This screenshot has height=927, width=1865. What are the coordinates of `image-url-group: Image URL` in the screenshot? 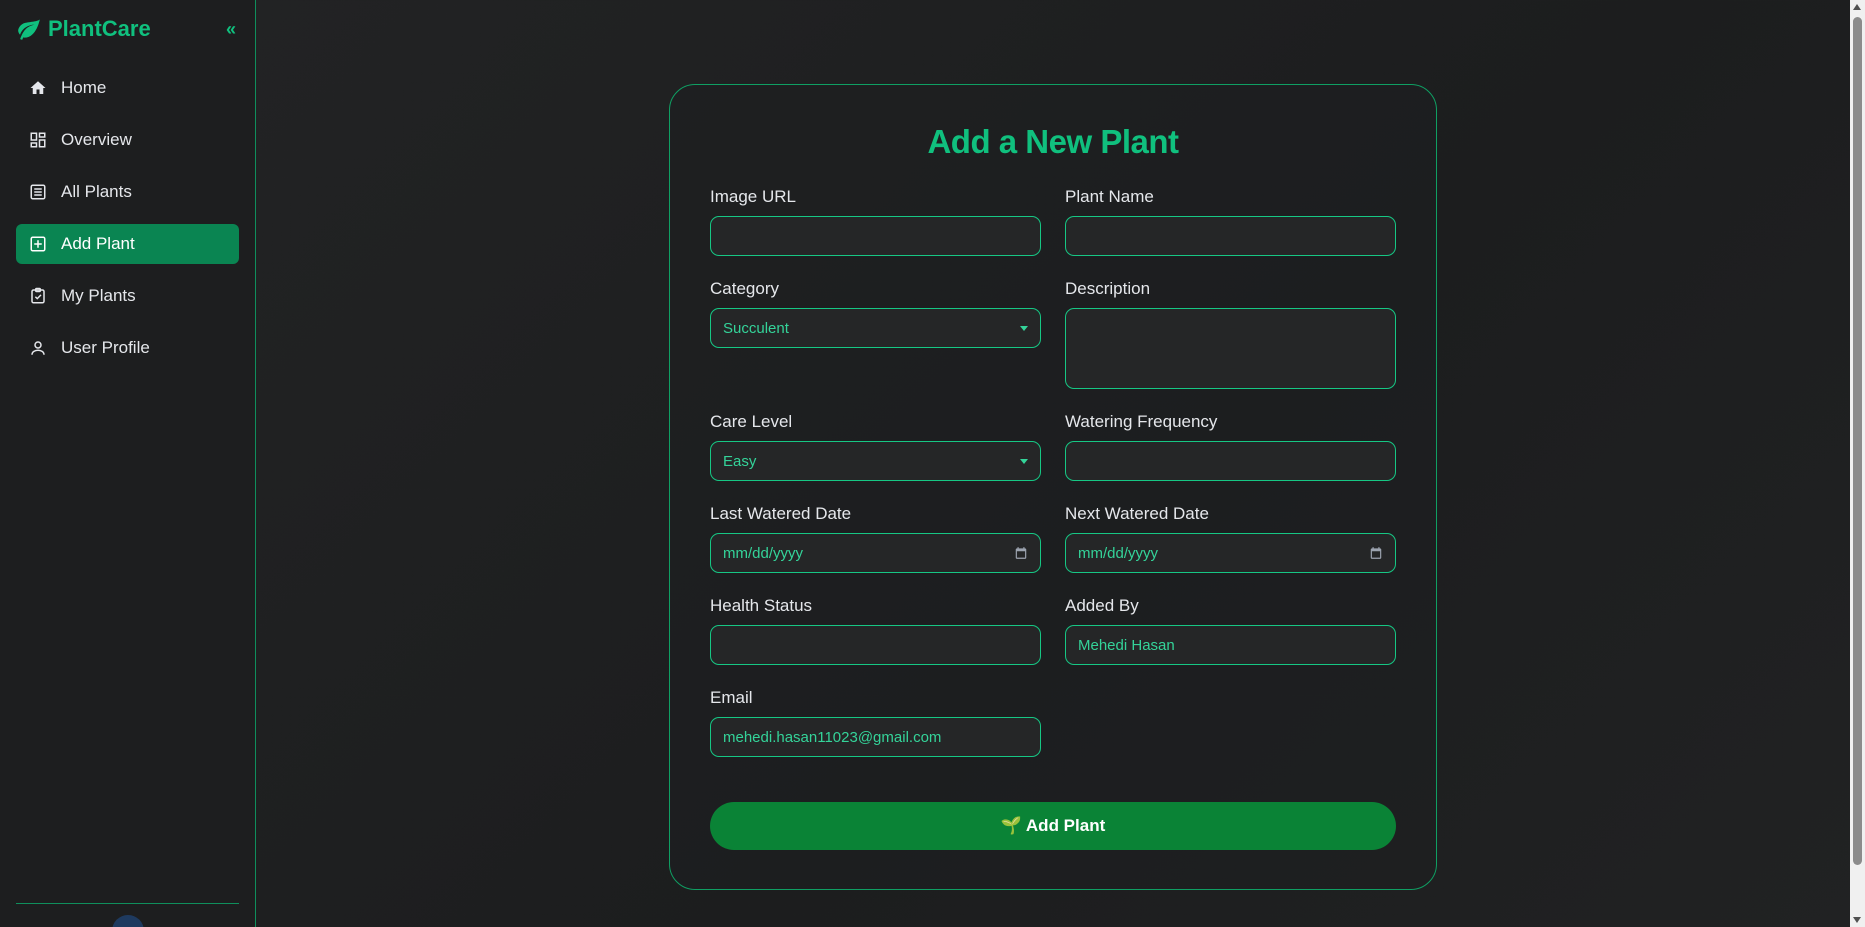 It's located at (875, 221).